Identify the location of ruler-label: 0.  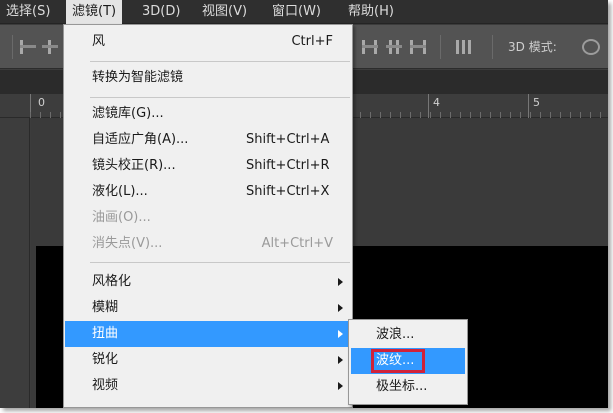
(41, 102).